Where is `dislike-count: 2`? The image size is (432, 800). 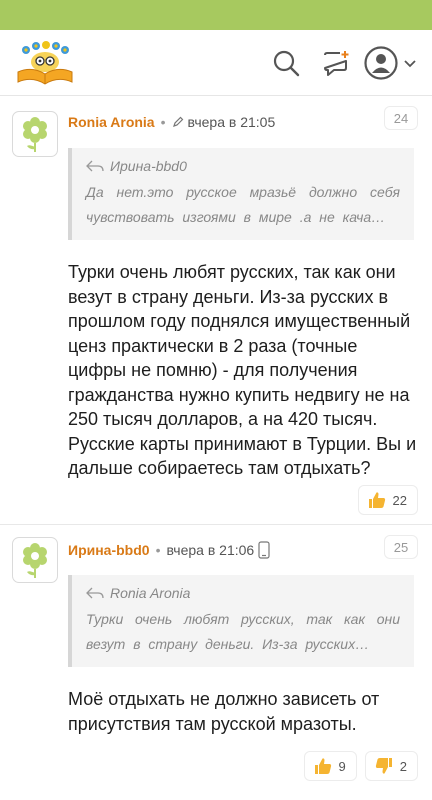
dislike-count: 2 is located at coordinates (403, 766).